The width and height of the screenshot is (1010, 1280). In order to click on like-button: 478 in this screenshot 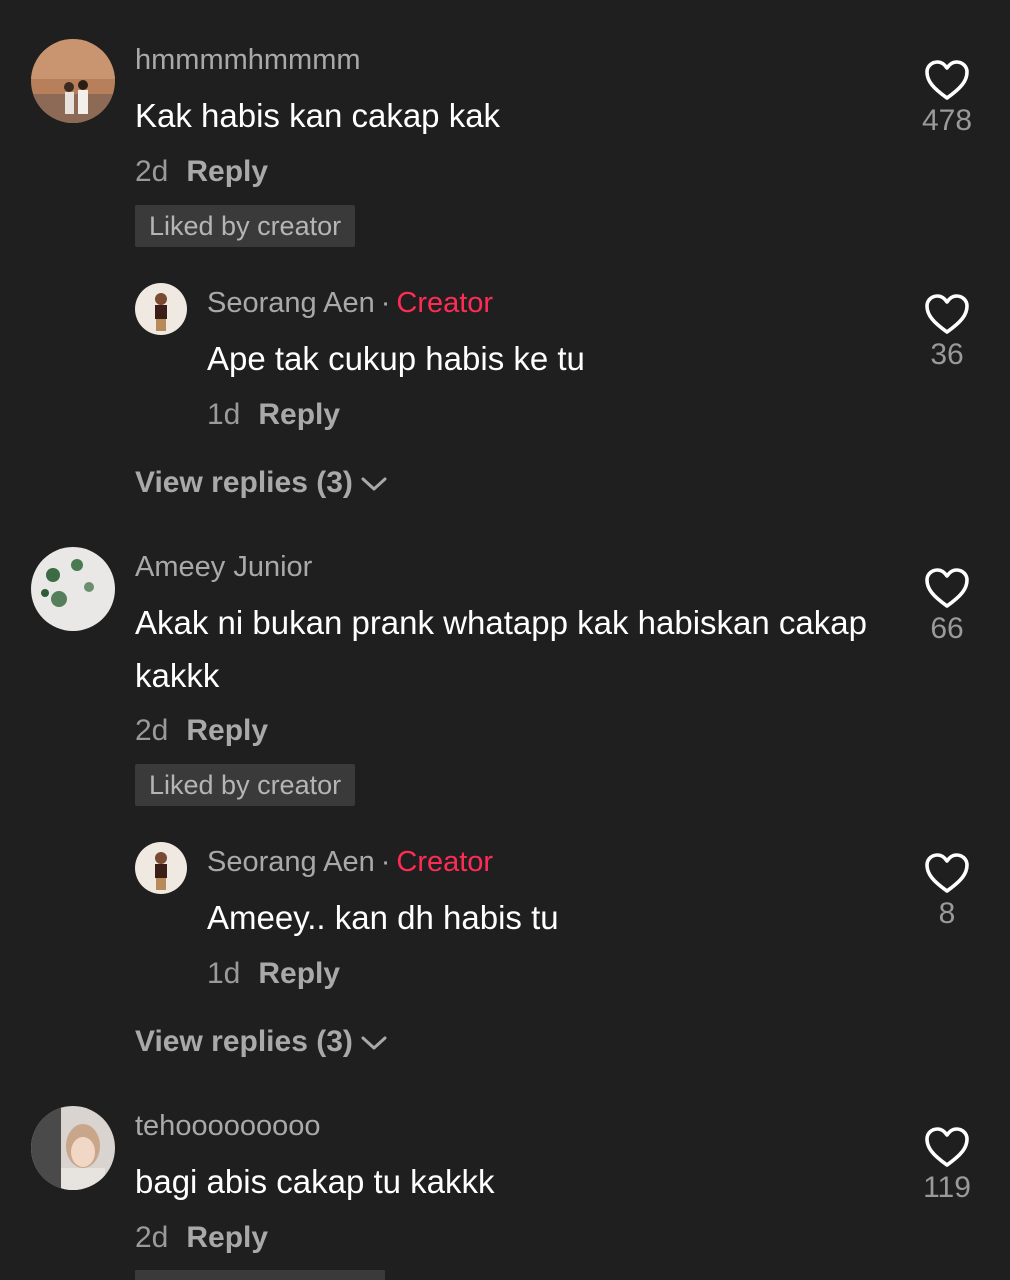, I will do `click(947, 98)`.